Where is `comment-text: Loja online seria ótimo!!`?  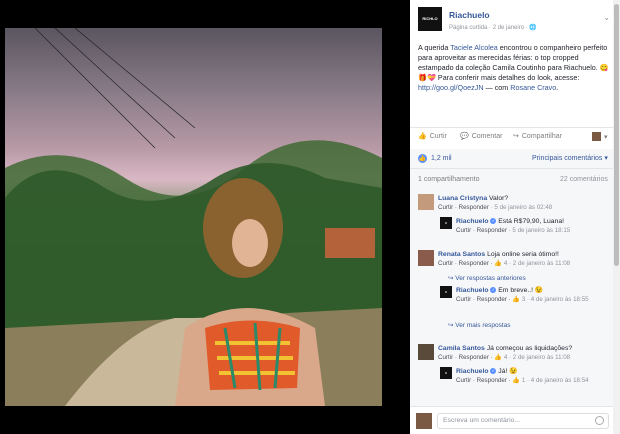
comment-text: Loja online seria ótimo!! is located at coordinates (522, 254).